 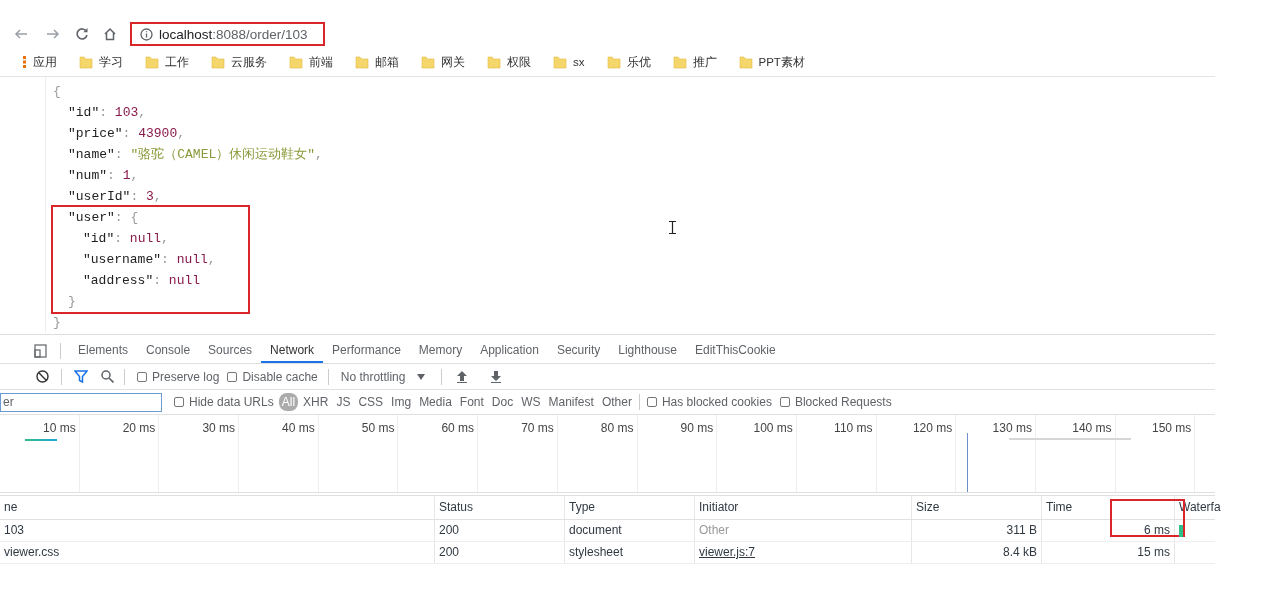 What do you see at coordinates (1171, 428) in the screenshot?
I see `tick-label: 150 ms` at bounding box center [1171, 428].